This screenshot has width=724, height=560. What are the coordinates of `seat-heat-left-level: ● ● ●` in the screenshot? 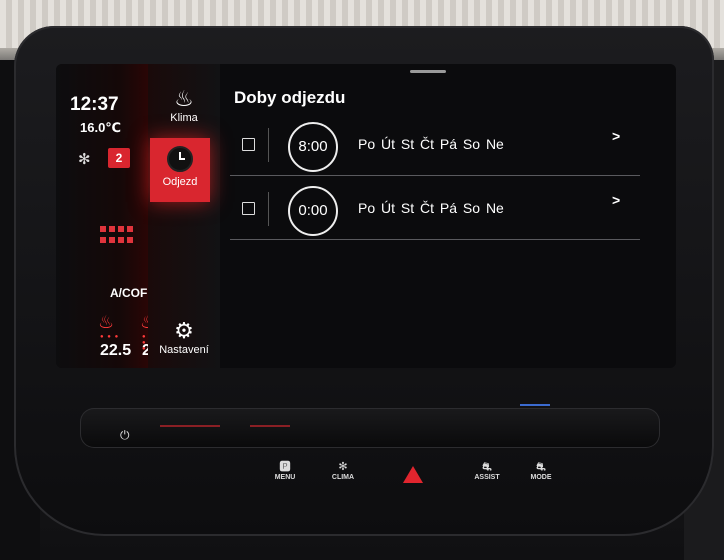 It's located at (110, 337).